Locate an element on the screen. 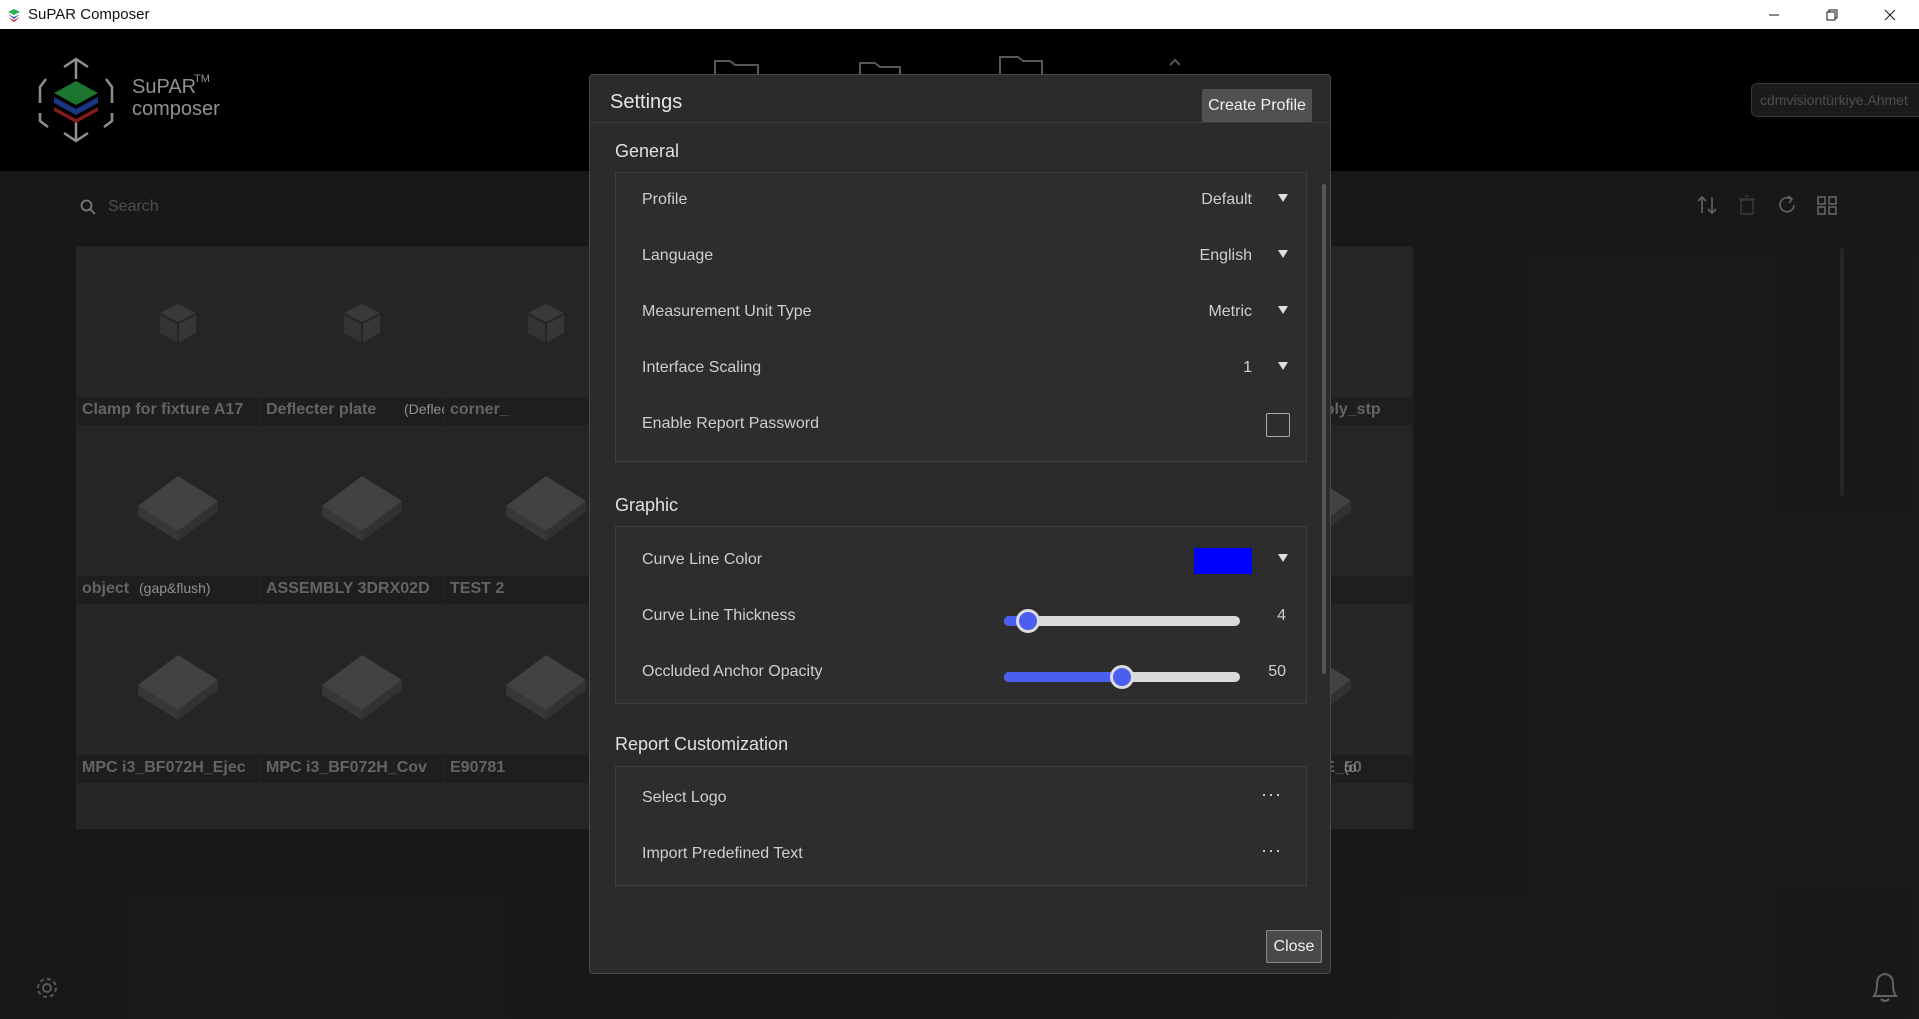 The image size is (1919, 1019). scaling-row: Interface Scaling 1 is located at coordinates (961, 369).